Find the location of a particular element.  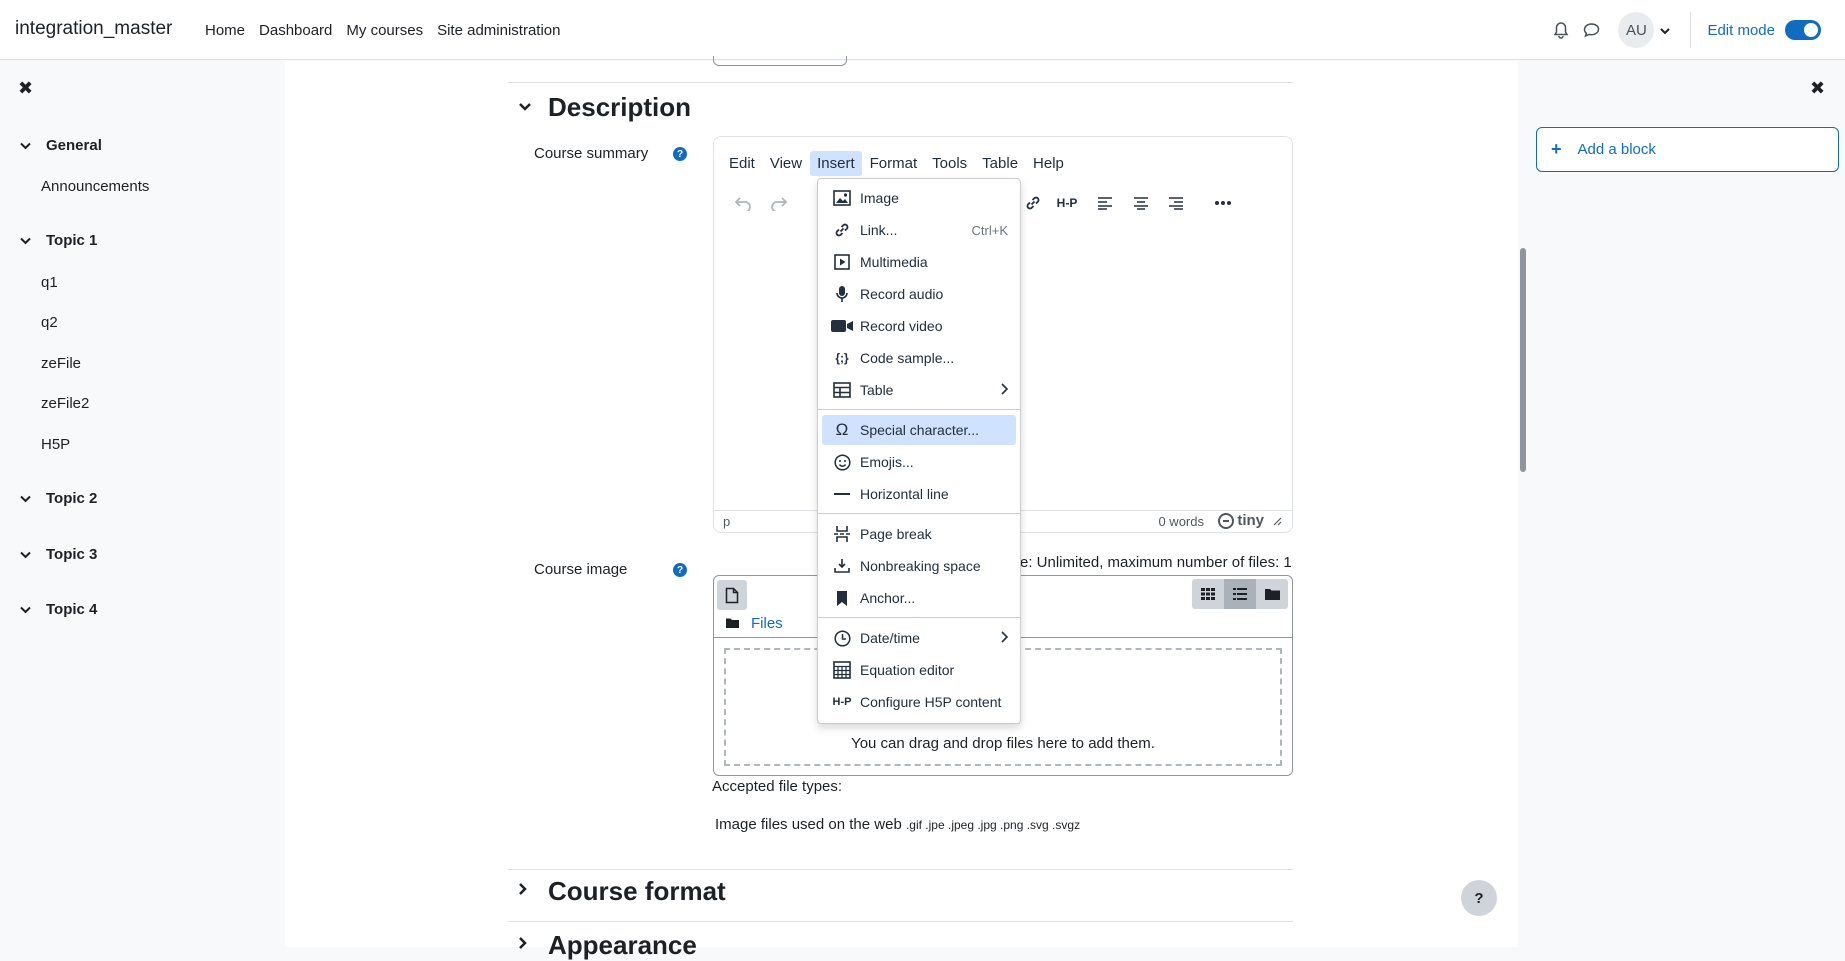

folder-icon is located at coordinates (732, 624).